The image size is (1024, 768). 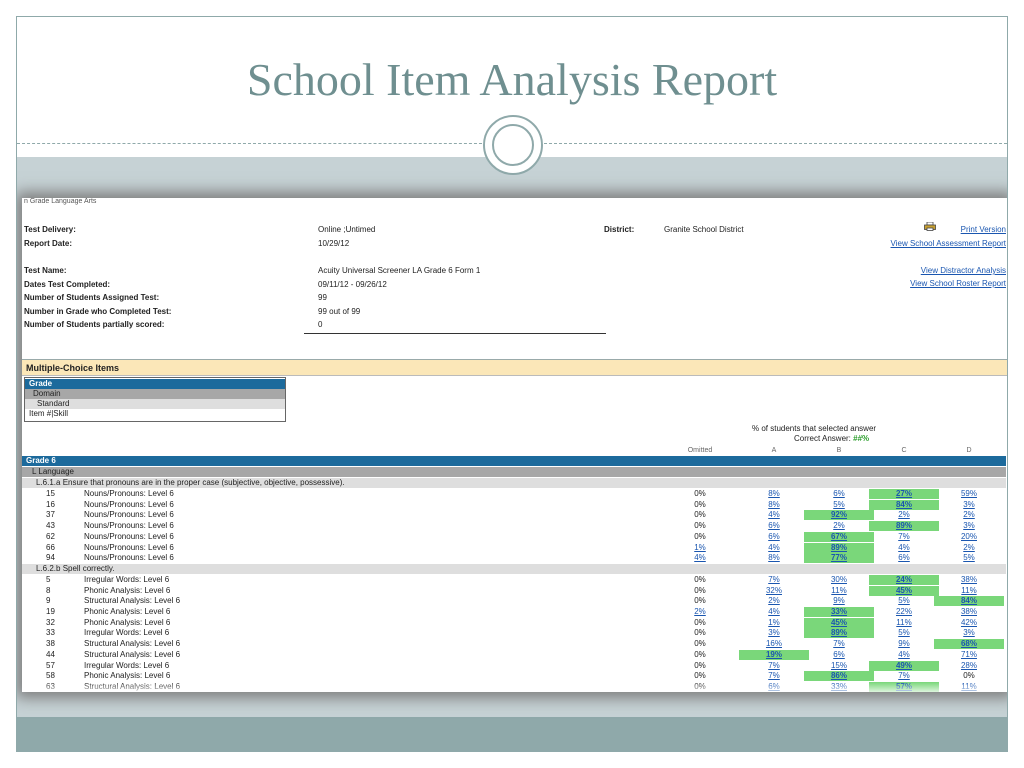 I want to click on percent-cell-b: 67%, so click(x=839, y=536).